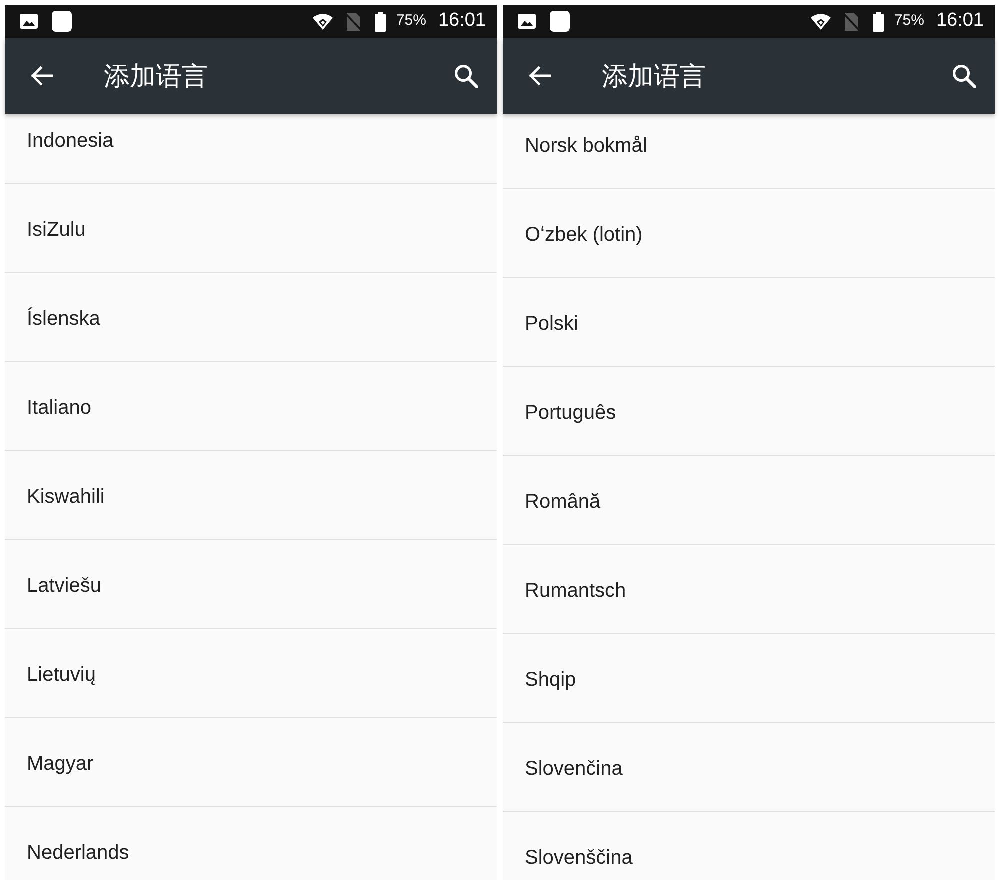  I want to click on language-item: Íslenska, so click(251, 317).